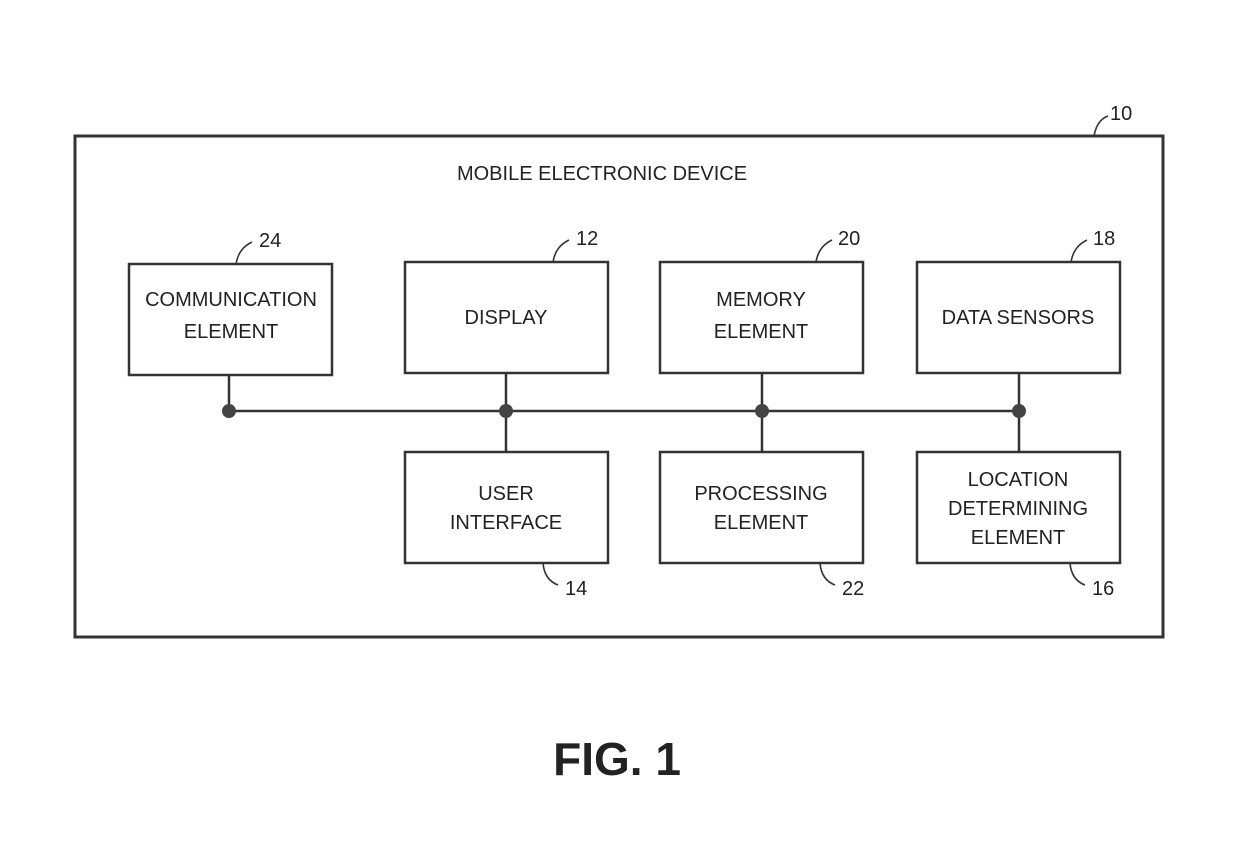  What do you see at coordinates (849, 239) in the screenshot?
I see `ref-number: 20` at bounding box center [849, 239].